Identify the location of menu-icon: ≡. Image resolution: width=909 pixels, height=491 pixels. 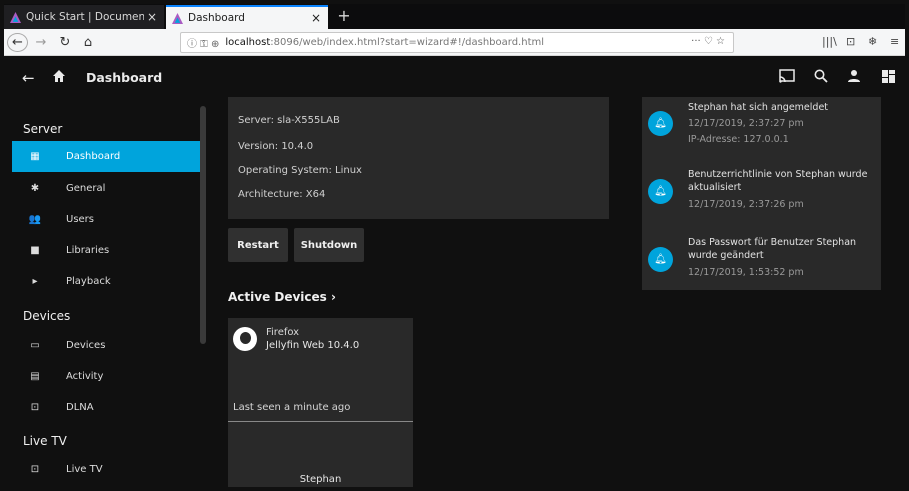
(894, 41).